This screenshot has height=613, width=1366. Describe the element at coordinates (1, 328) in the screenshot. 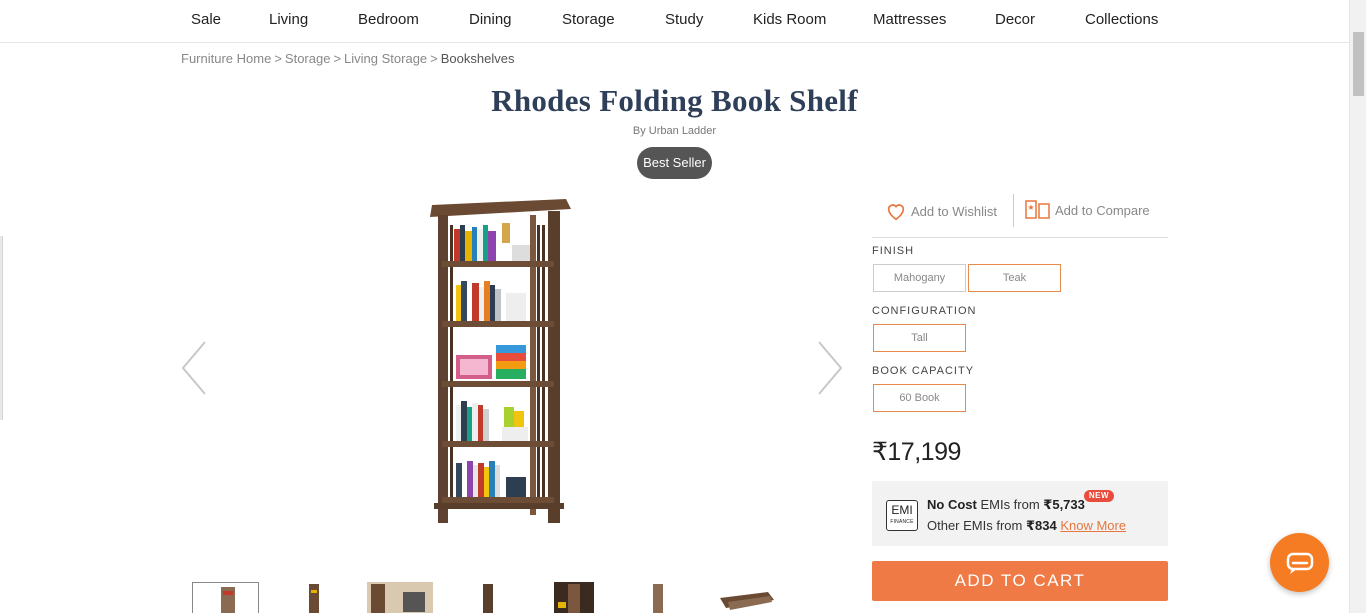

I see `side-feedback-tab` at that location.